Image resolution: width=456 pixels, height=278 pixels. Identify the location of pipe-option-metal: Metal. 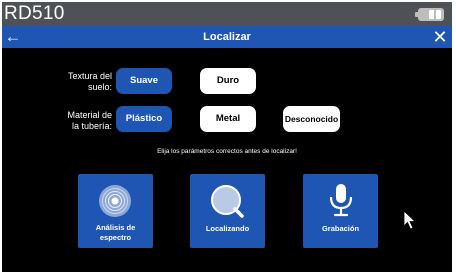
(228, 119).